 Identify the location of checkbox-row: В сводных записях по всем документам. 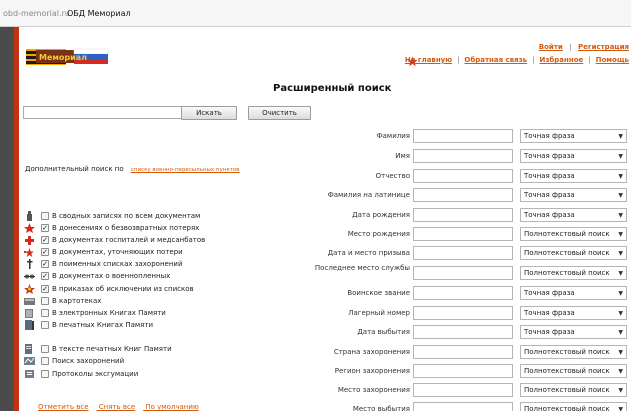
(169, 216).